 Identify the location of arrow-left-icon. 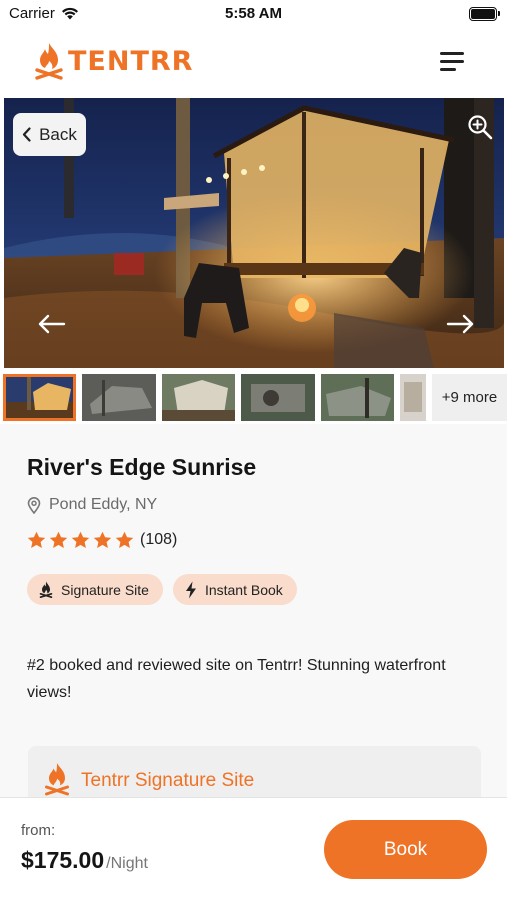
(52, 324).